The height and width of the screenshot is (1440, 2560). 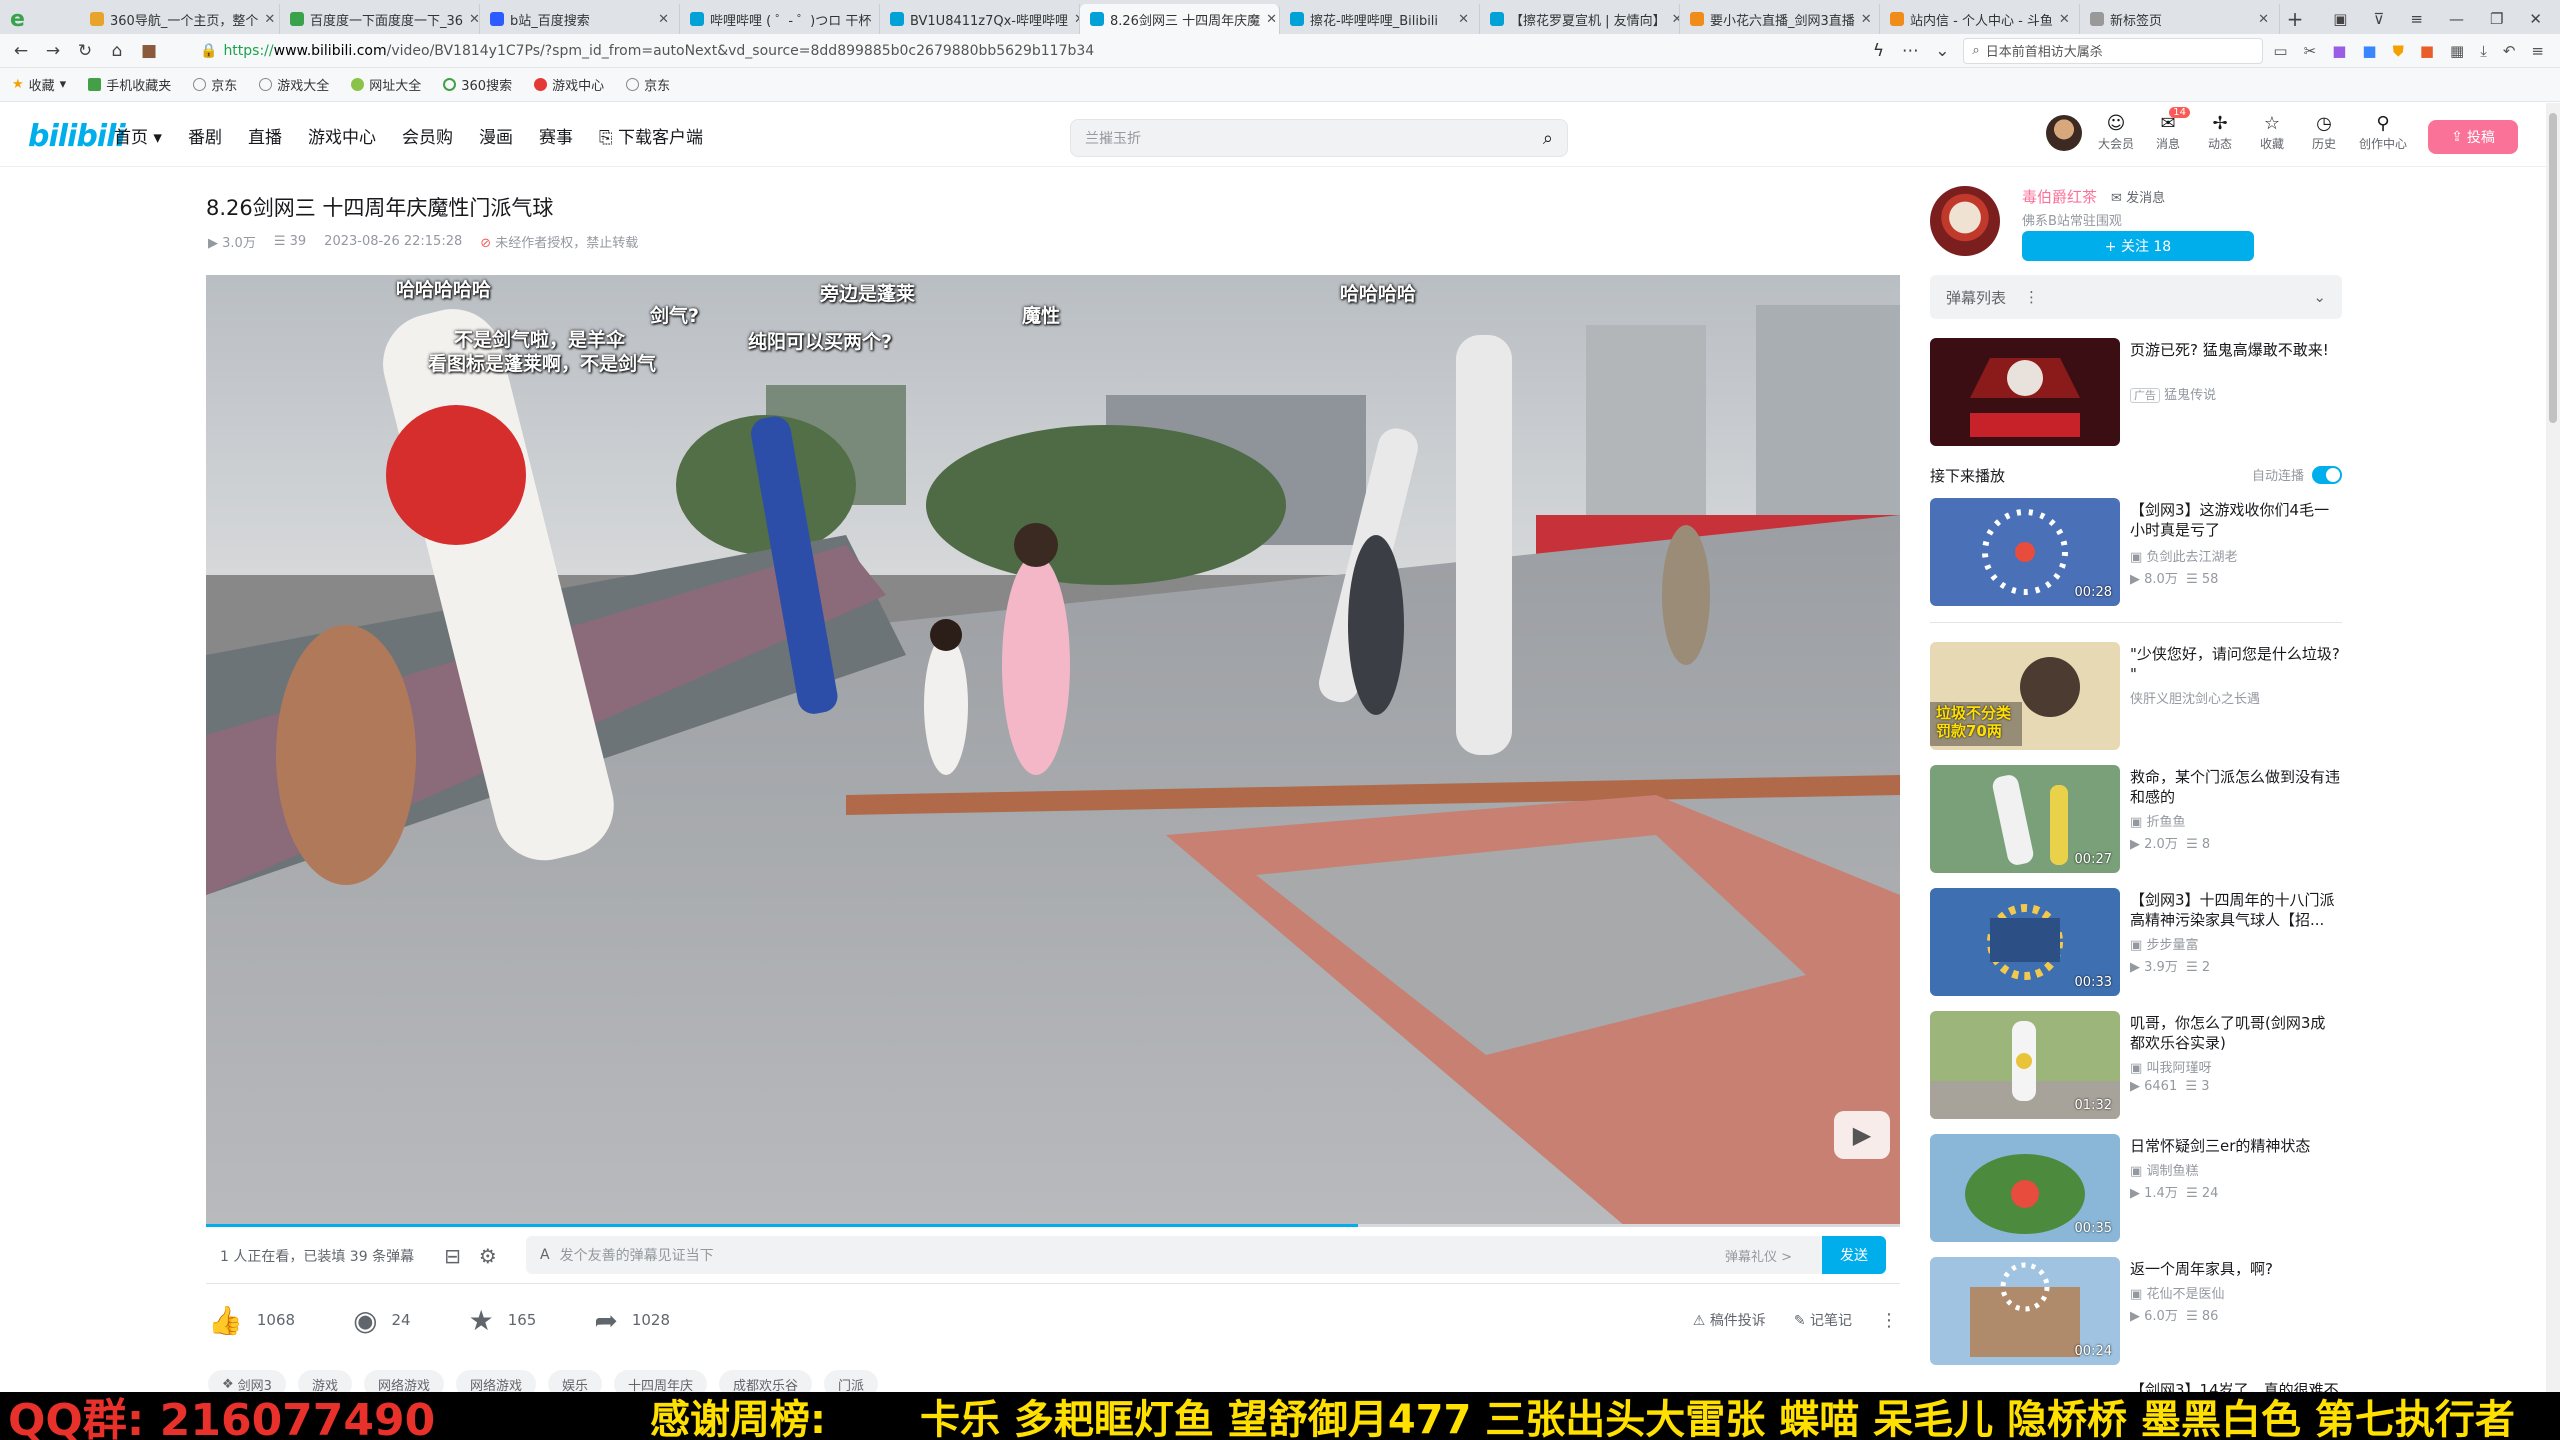 What do you see at coordinates (2280, 51) in the screenshot?
I see `reader-icon: ▭` at bounding box center [2280, 51].